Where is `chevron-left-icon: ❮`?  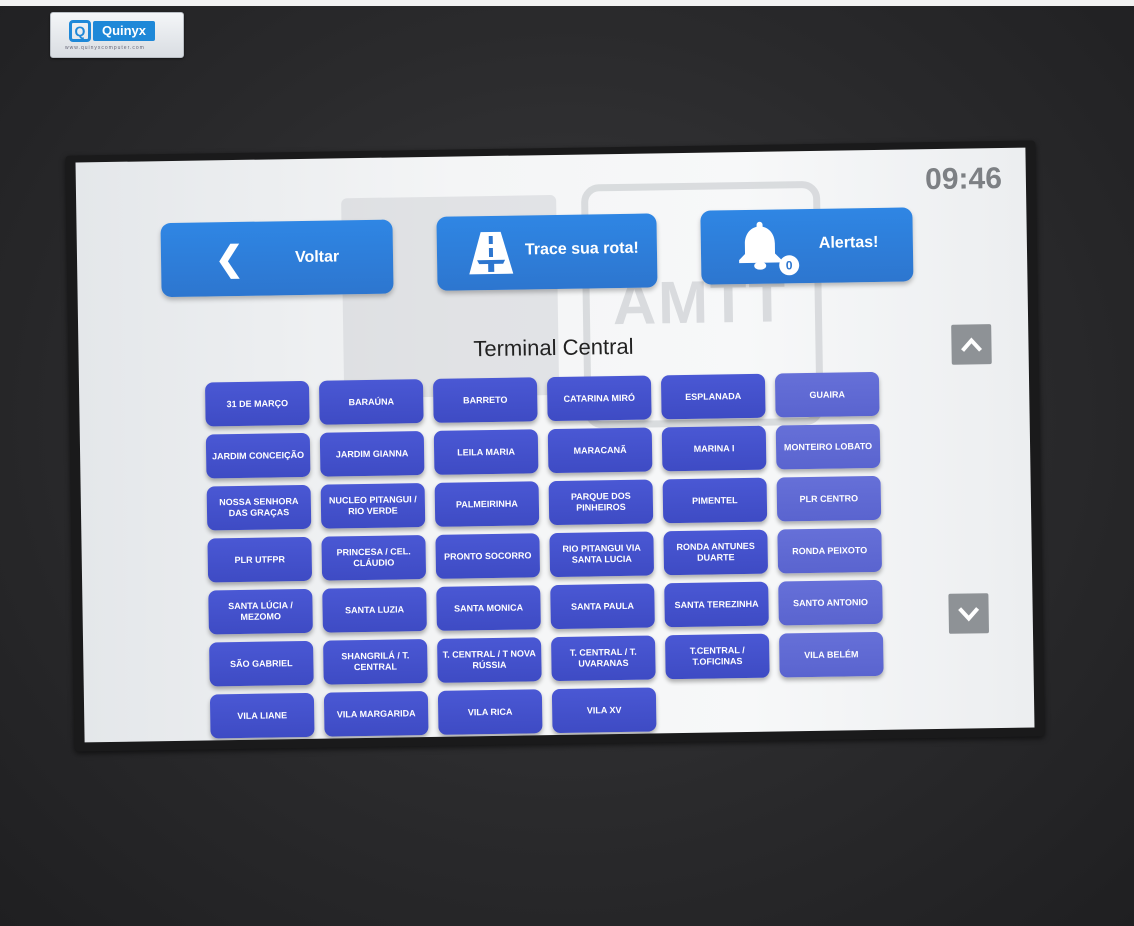
chevron-left-icon: ❮ is located at coordinates (229, 259).